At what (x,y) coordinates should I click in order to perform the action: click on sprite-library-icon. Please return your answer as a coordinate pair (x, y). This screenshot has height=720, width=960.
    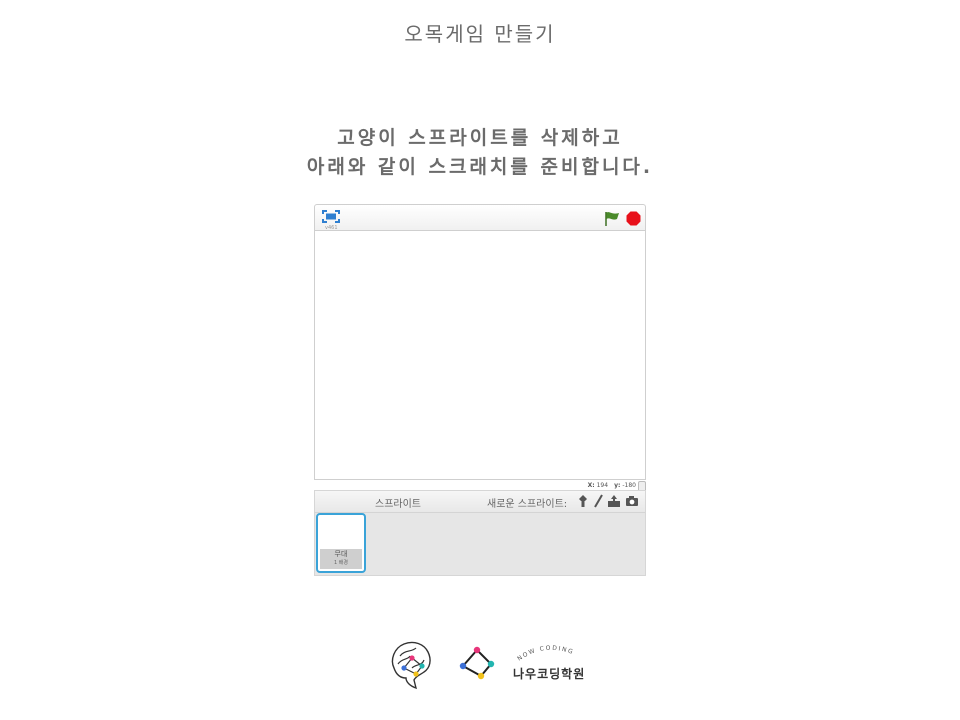
    Looking at the image, I should click on (583, 501).